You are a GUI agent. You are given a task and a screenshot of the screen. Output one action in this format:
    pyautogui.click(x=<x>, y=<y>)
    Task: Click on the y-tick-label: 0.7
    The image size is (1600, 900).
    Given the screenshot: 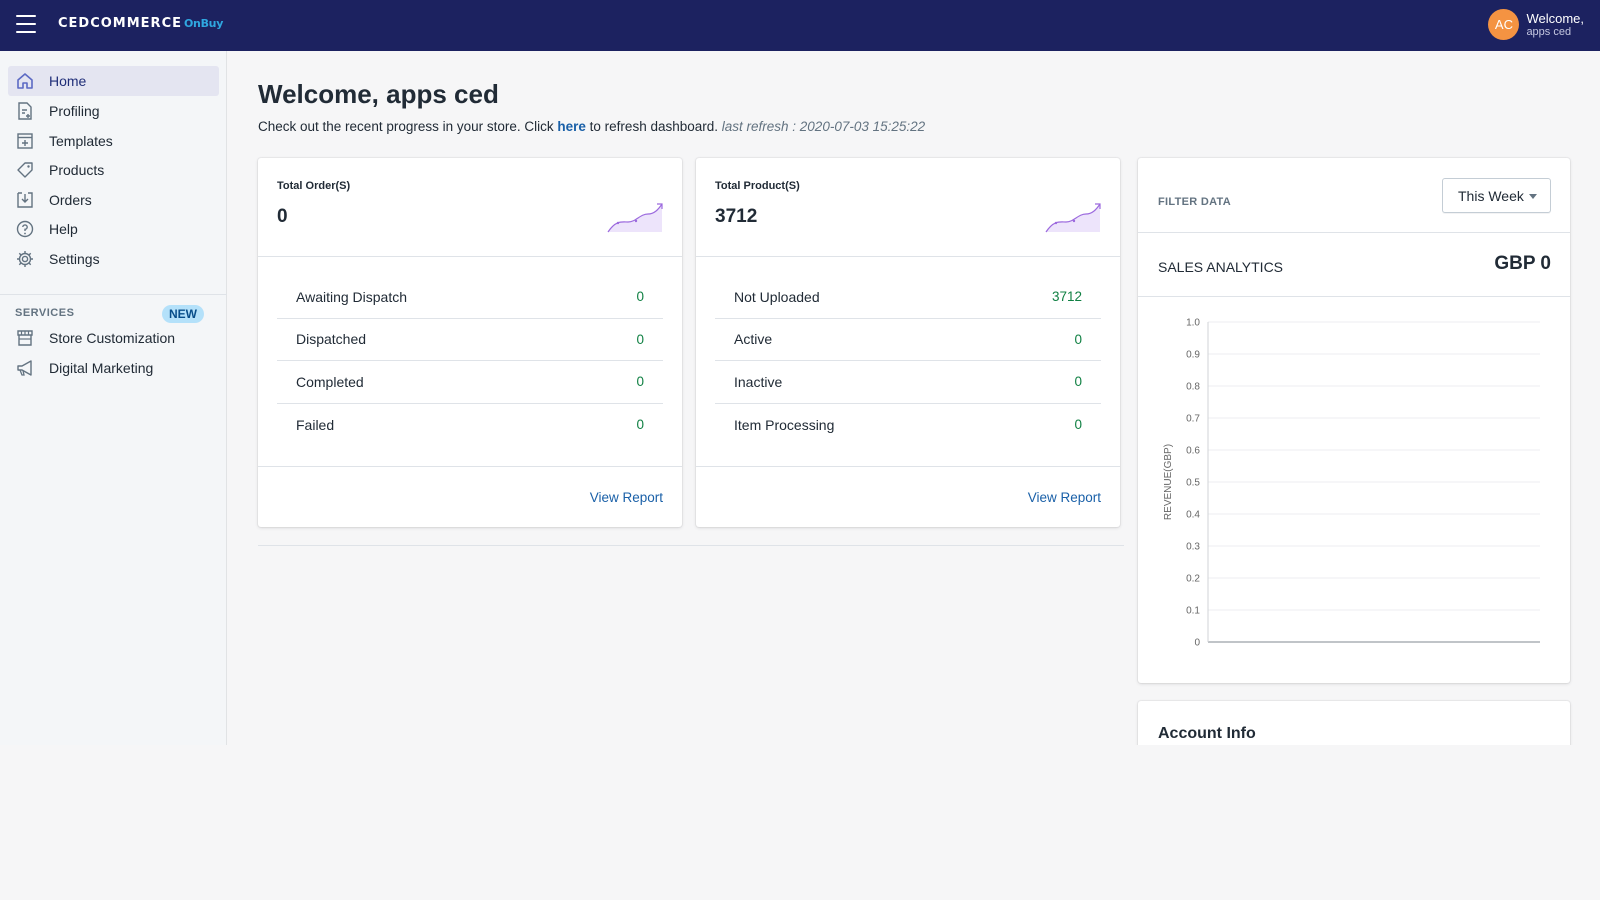 What is the action you would take?
    pyautogui.click(x=1193, y=419)
    